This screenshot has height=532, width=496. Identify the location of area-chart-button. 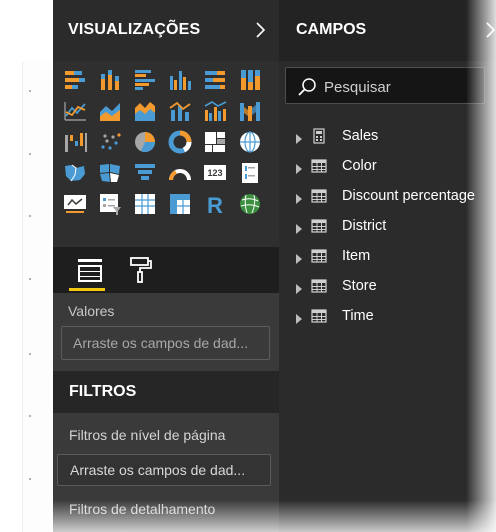
(110, 111).